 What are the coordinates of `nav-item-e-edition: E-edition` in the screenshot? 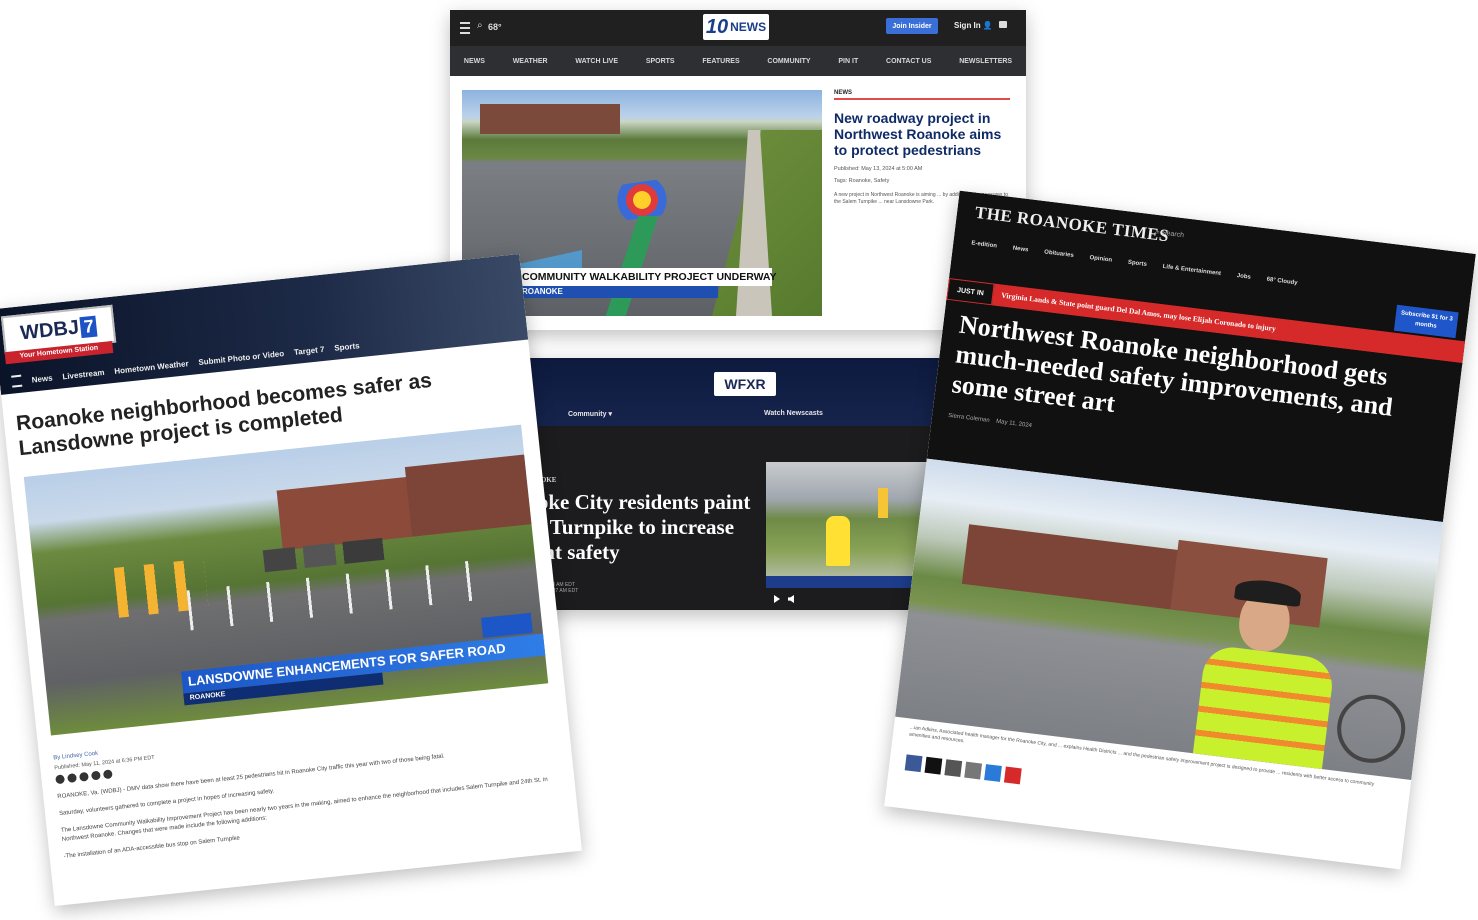 It's located at (984, 244).